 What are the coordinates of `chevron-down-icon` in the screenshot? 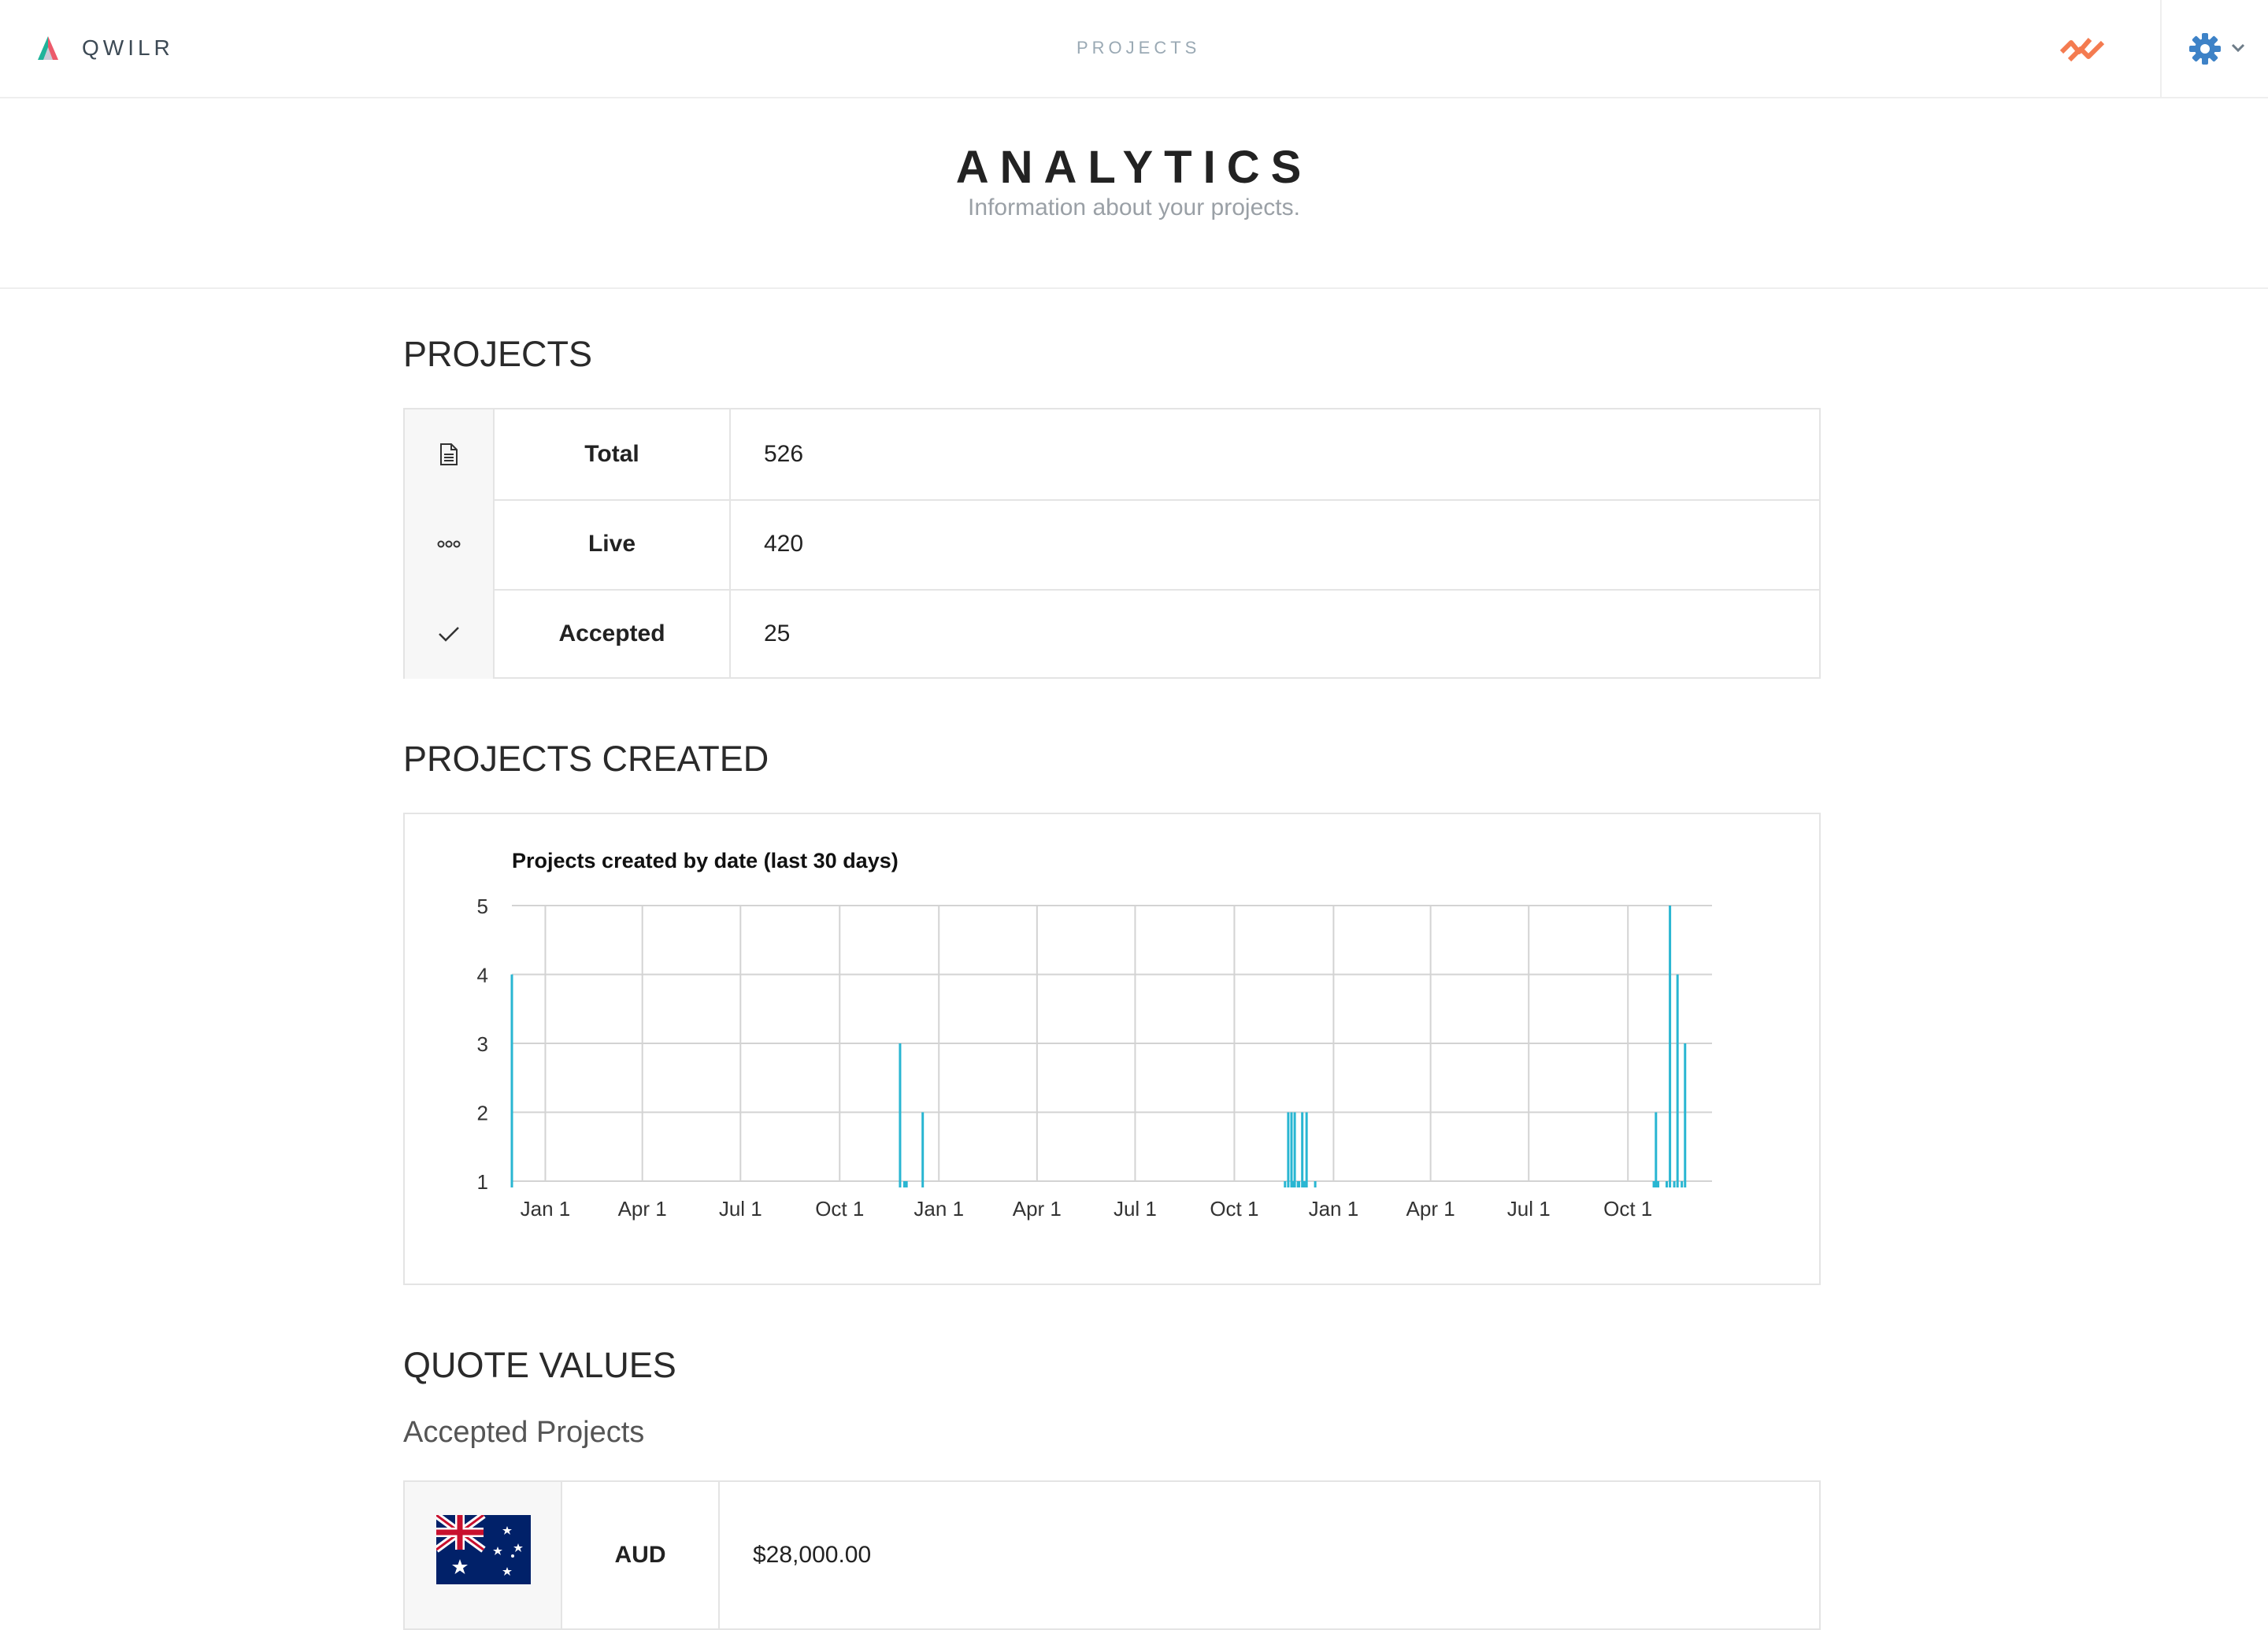 It's located at (2238, 48).